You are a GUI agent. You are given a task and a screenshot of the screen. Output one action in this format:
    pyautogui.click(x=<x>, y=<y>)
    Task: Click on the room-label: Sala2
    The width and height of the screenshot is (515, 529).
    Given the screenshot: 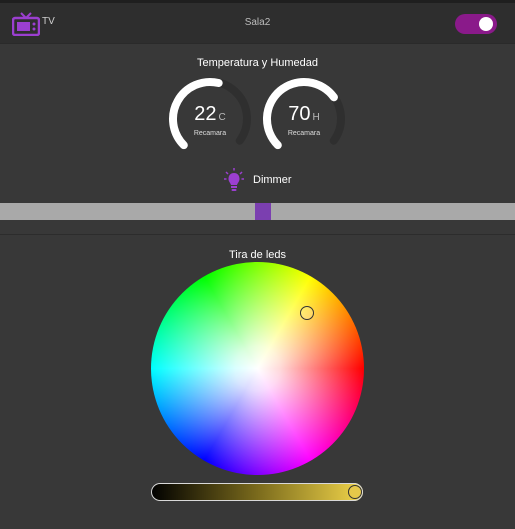 What is the action you would take?
    pyautogui.click(x=257, y=22)
    